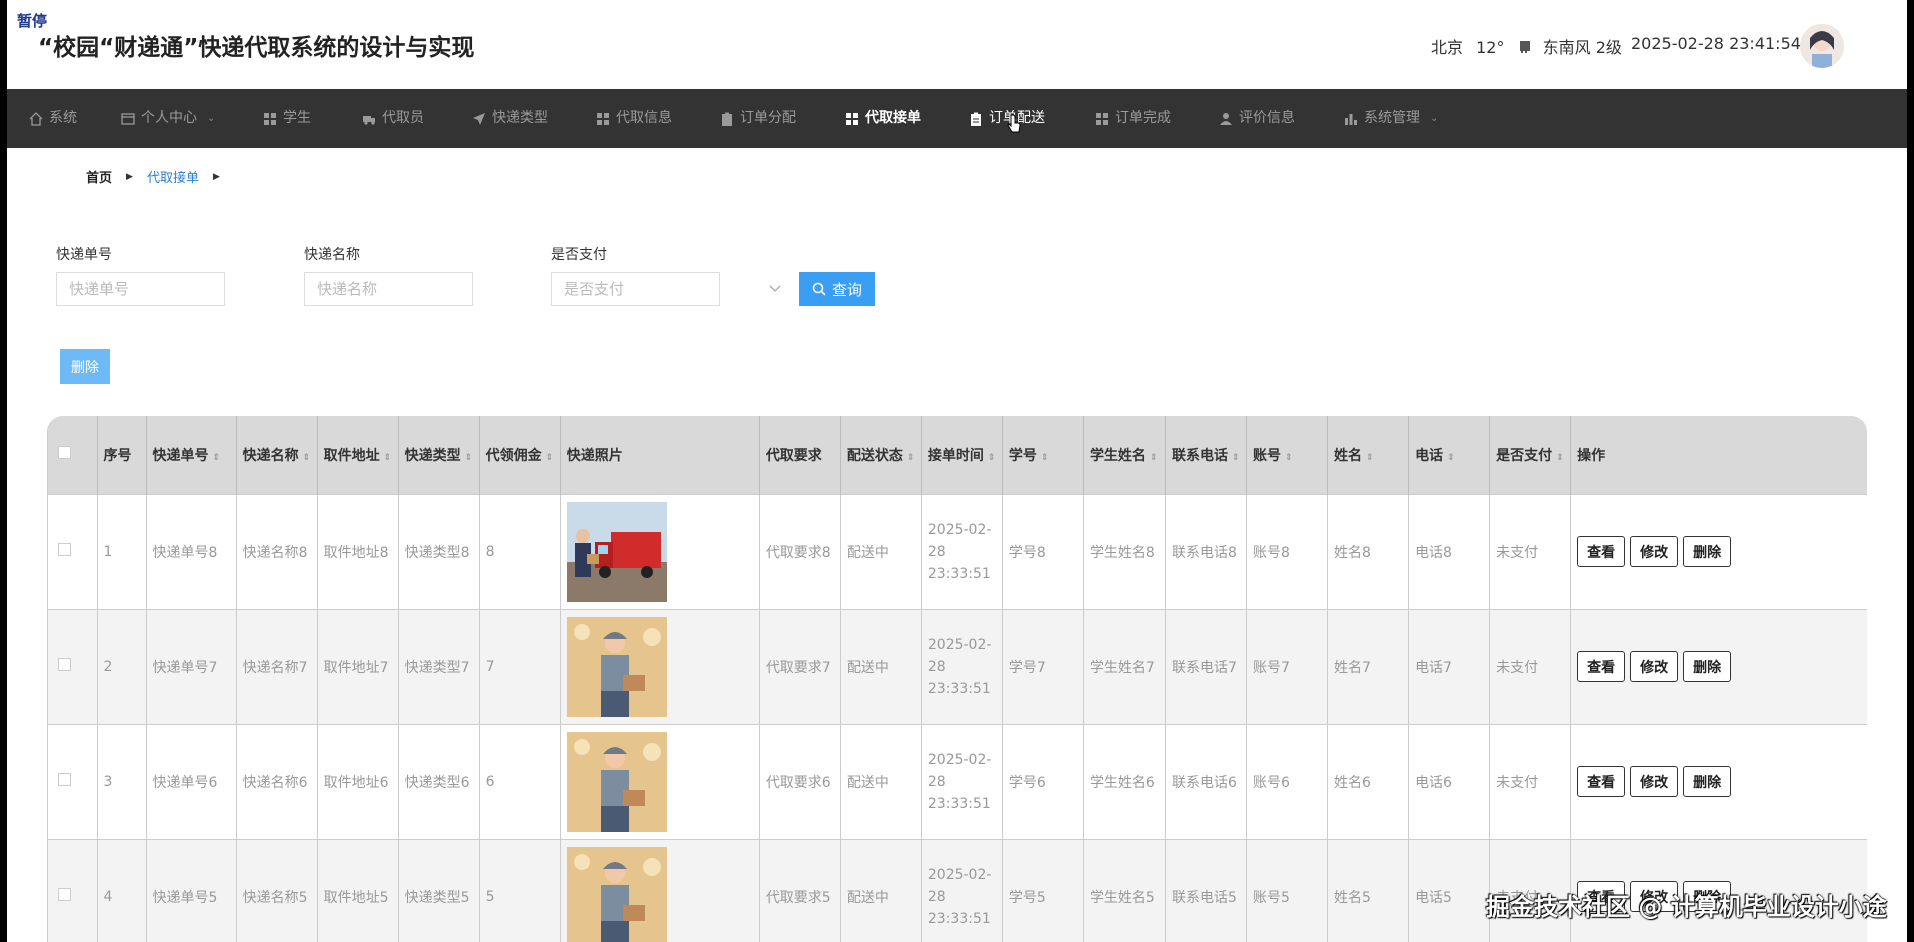 Image resolution: width=1914 pixels, height=942 pixels. Describe the element at coordinates (775, 288) in the screenshot. I see `chevron-down-icon` at that location.